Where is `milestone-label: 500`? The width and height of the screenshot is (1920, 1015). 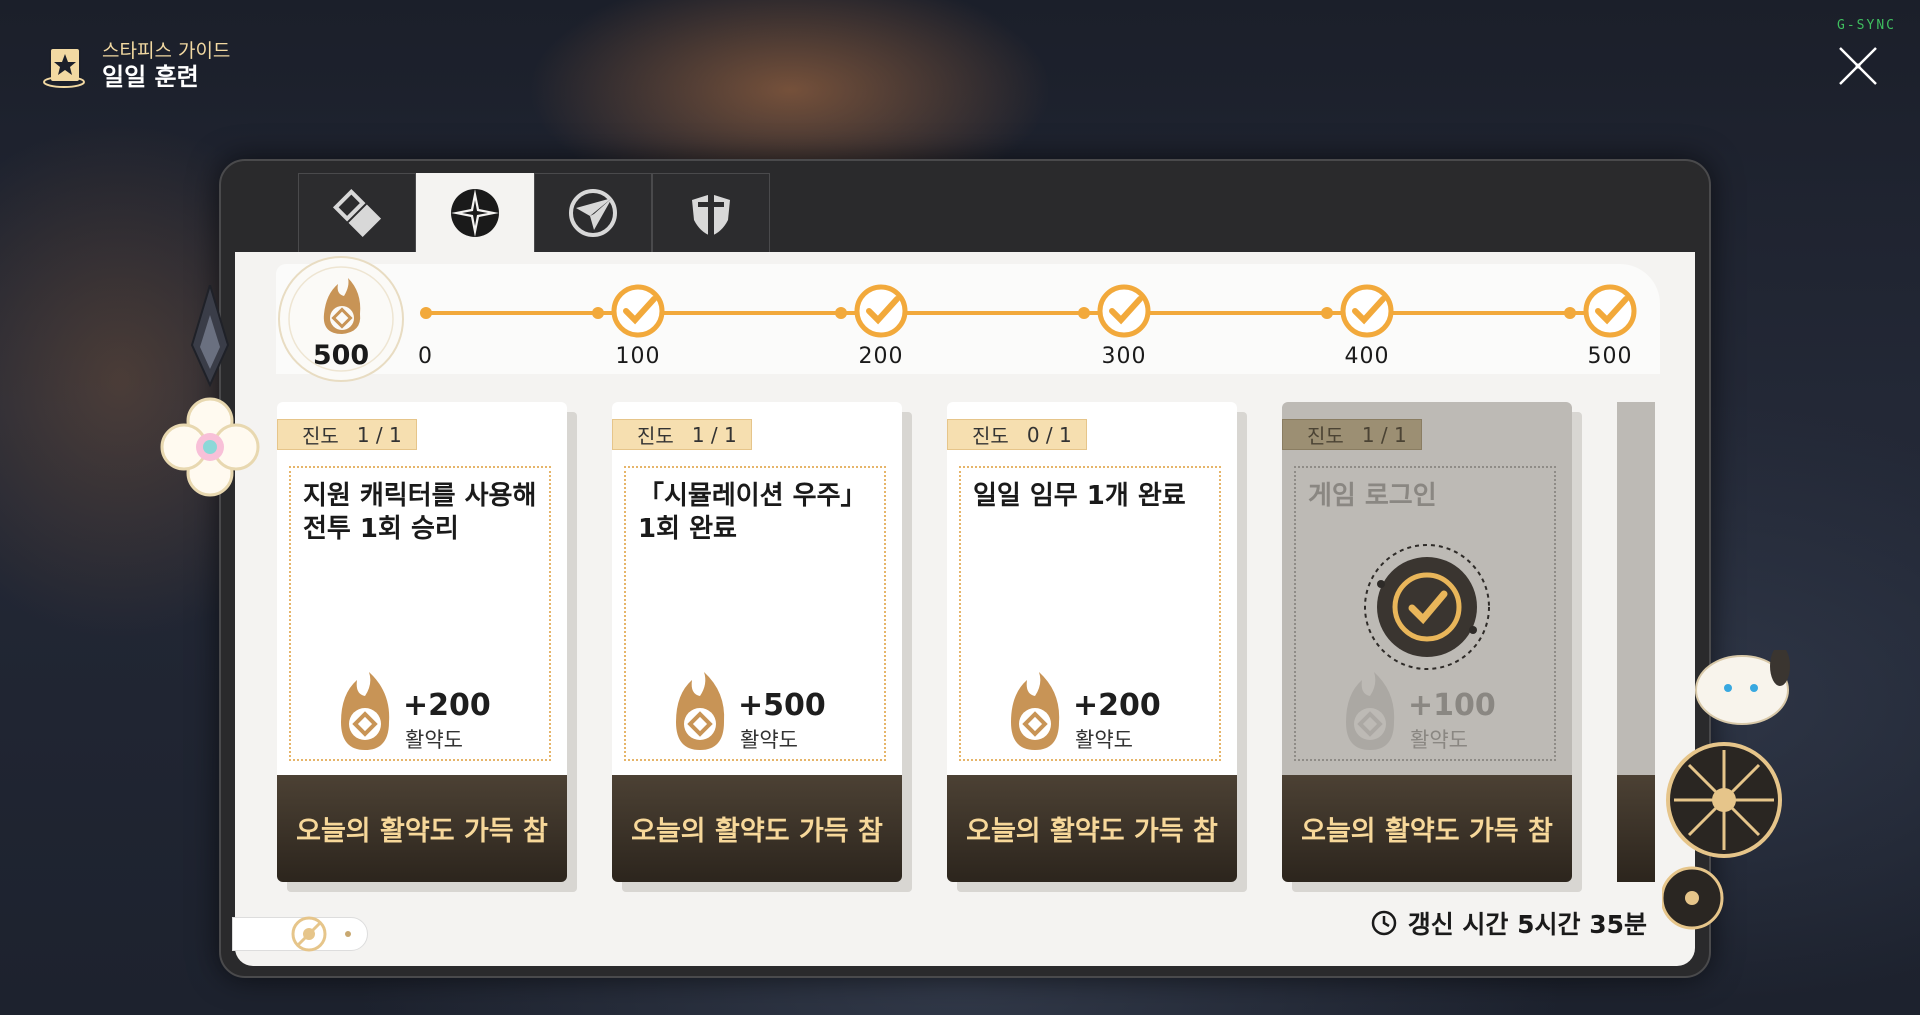
milestone-label: 500 is located at coordinates (1610, 356).